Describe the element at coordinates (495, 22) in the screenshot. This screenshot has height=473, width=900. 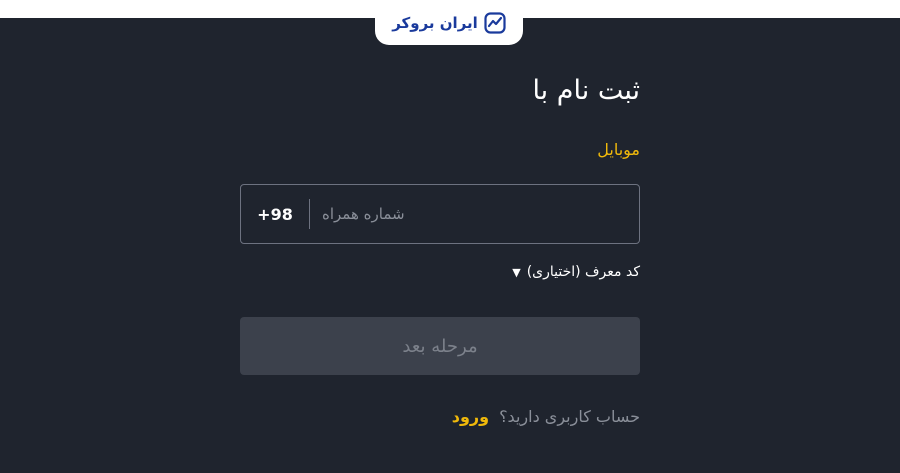
I see `chart-trend-icon` at that location.